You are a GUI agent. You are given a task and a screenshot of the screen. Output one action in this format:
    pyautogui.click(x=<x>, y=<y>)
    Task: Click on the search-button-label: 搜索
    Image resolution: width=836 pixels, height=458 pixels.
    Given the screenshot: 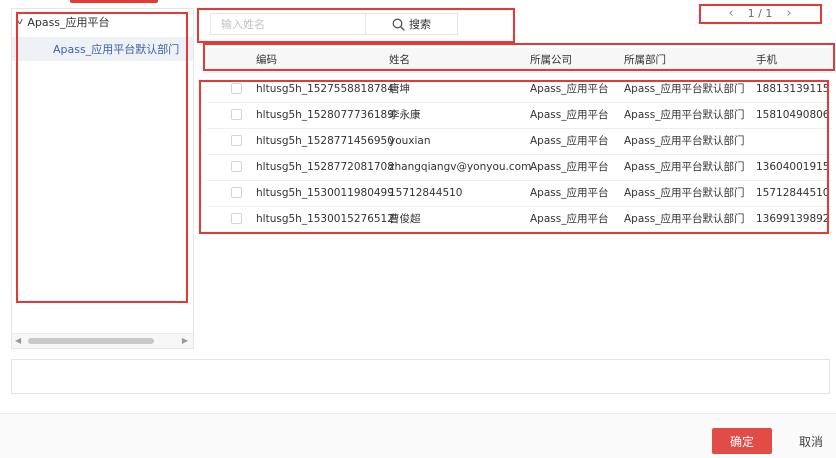 What is the action you would take?
    pyautogui.click(x=420, y=24)
    